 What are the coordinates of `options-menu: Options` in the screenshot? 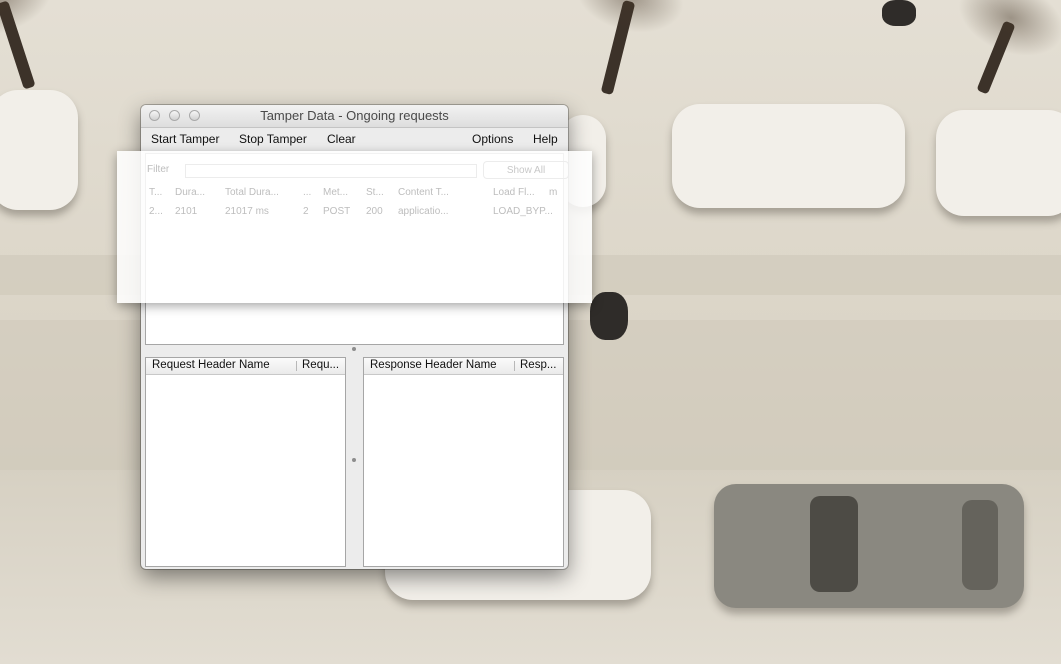 It's located at (492, 139).